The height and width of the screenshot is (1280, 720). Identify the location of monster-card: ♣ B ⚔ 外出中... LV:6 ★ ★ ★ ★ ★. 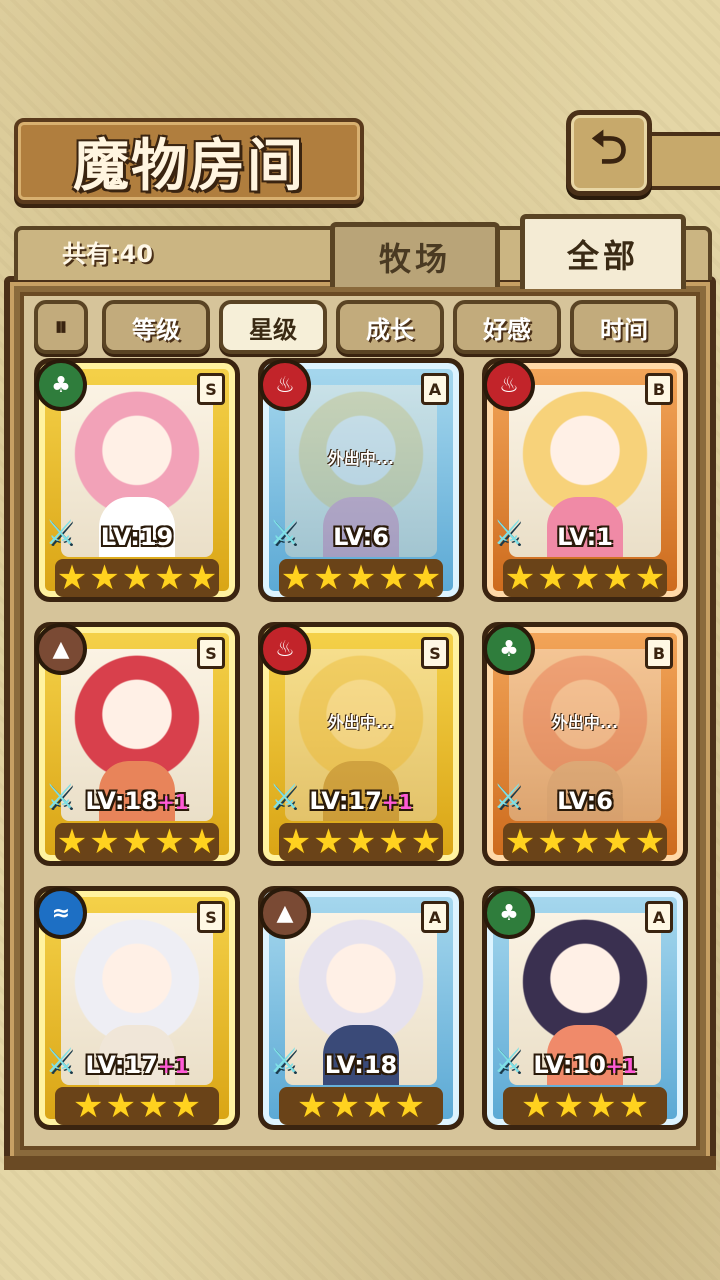
(585, 744).